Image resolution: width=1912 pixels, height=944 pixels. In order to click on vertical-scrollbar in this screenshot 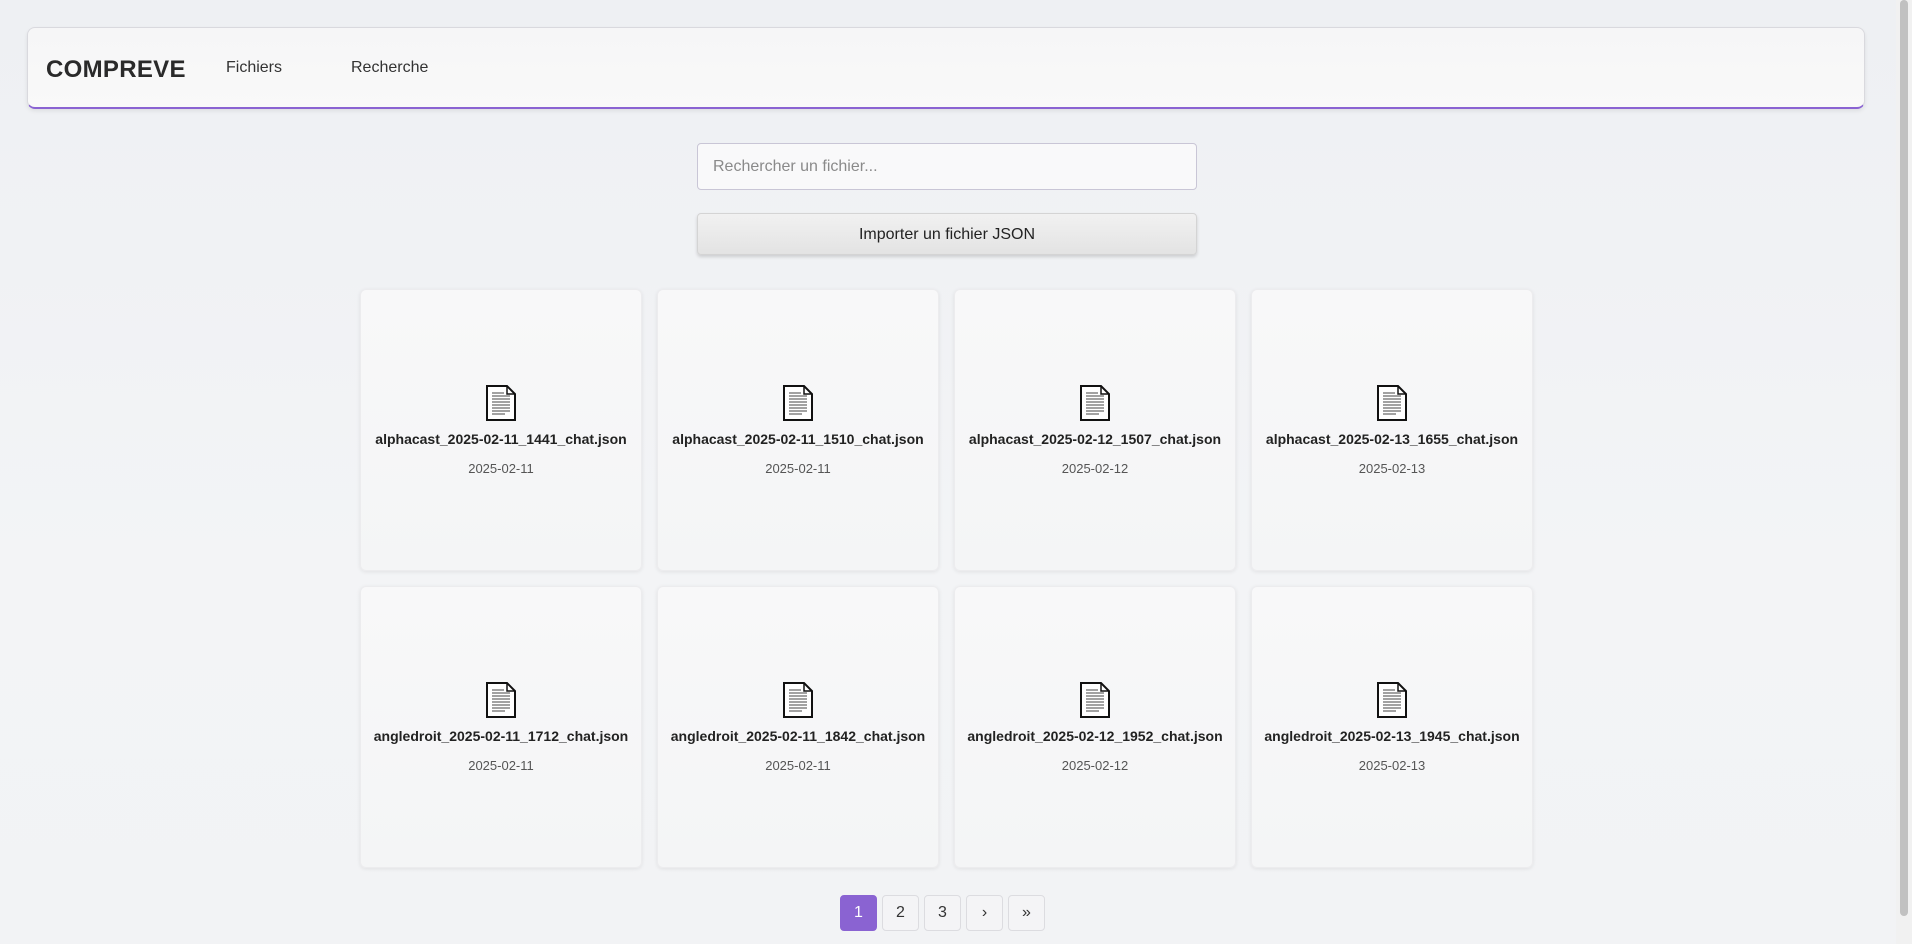, I will do `click(1904, 472)`.